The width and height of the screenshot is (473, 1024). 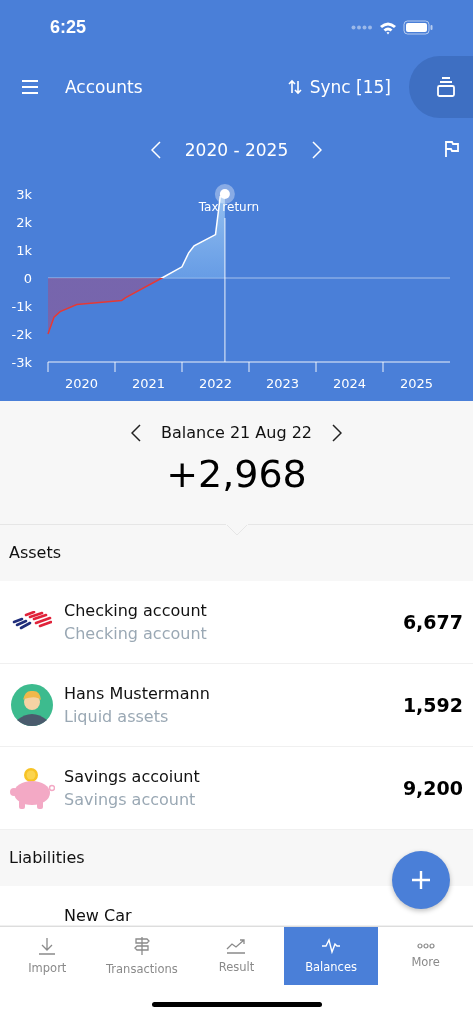 I want to click on signal-icon, so click(x=362, y=27).